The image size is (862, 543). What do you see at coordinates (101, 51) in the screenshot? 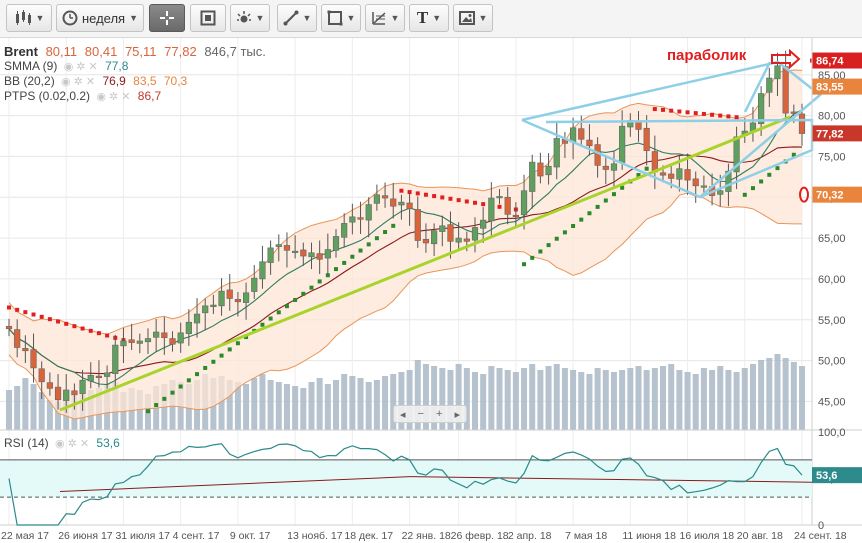
I see `legend-brent-high: 80,41` at bounding box center [101, 51].